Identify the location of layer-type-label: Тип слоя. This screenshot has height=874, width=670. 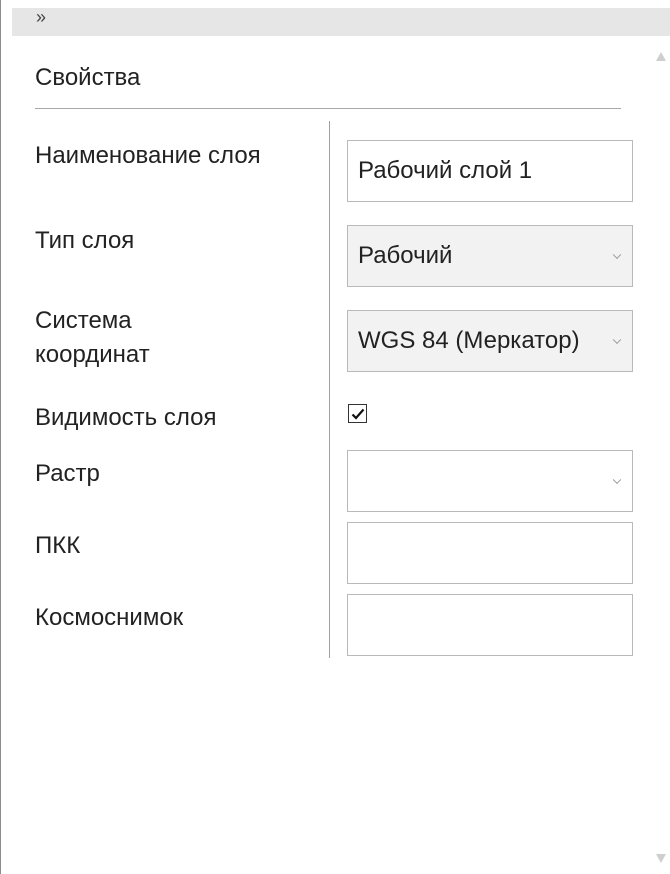
(85, 240).